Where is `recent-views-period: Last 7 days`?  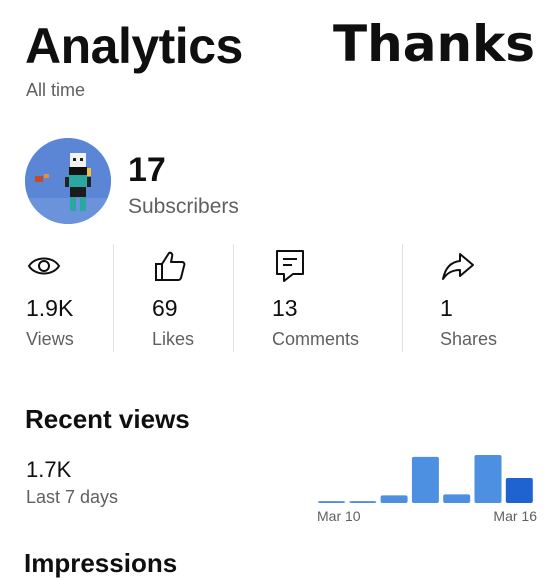
recent-views-period: Last 7 days is located at coordinates (72, 497).